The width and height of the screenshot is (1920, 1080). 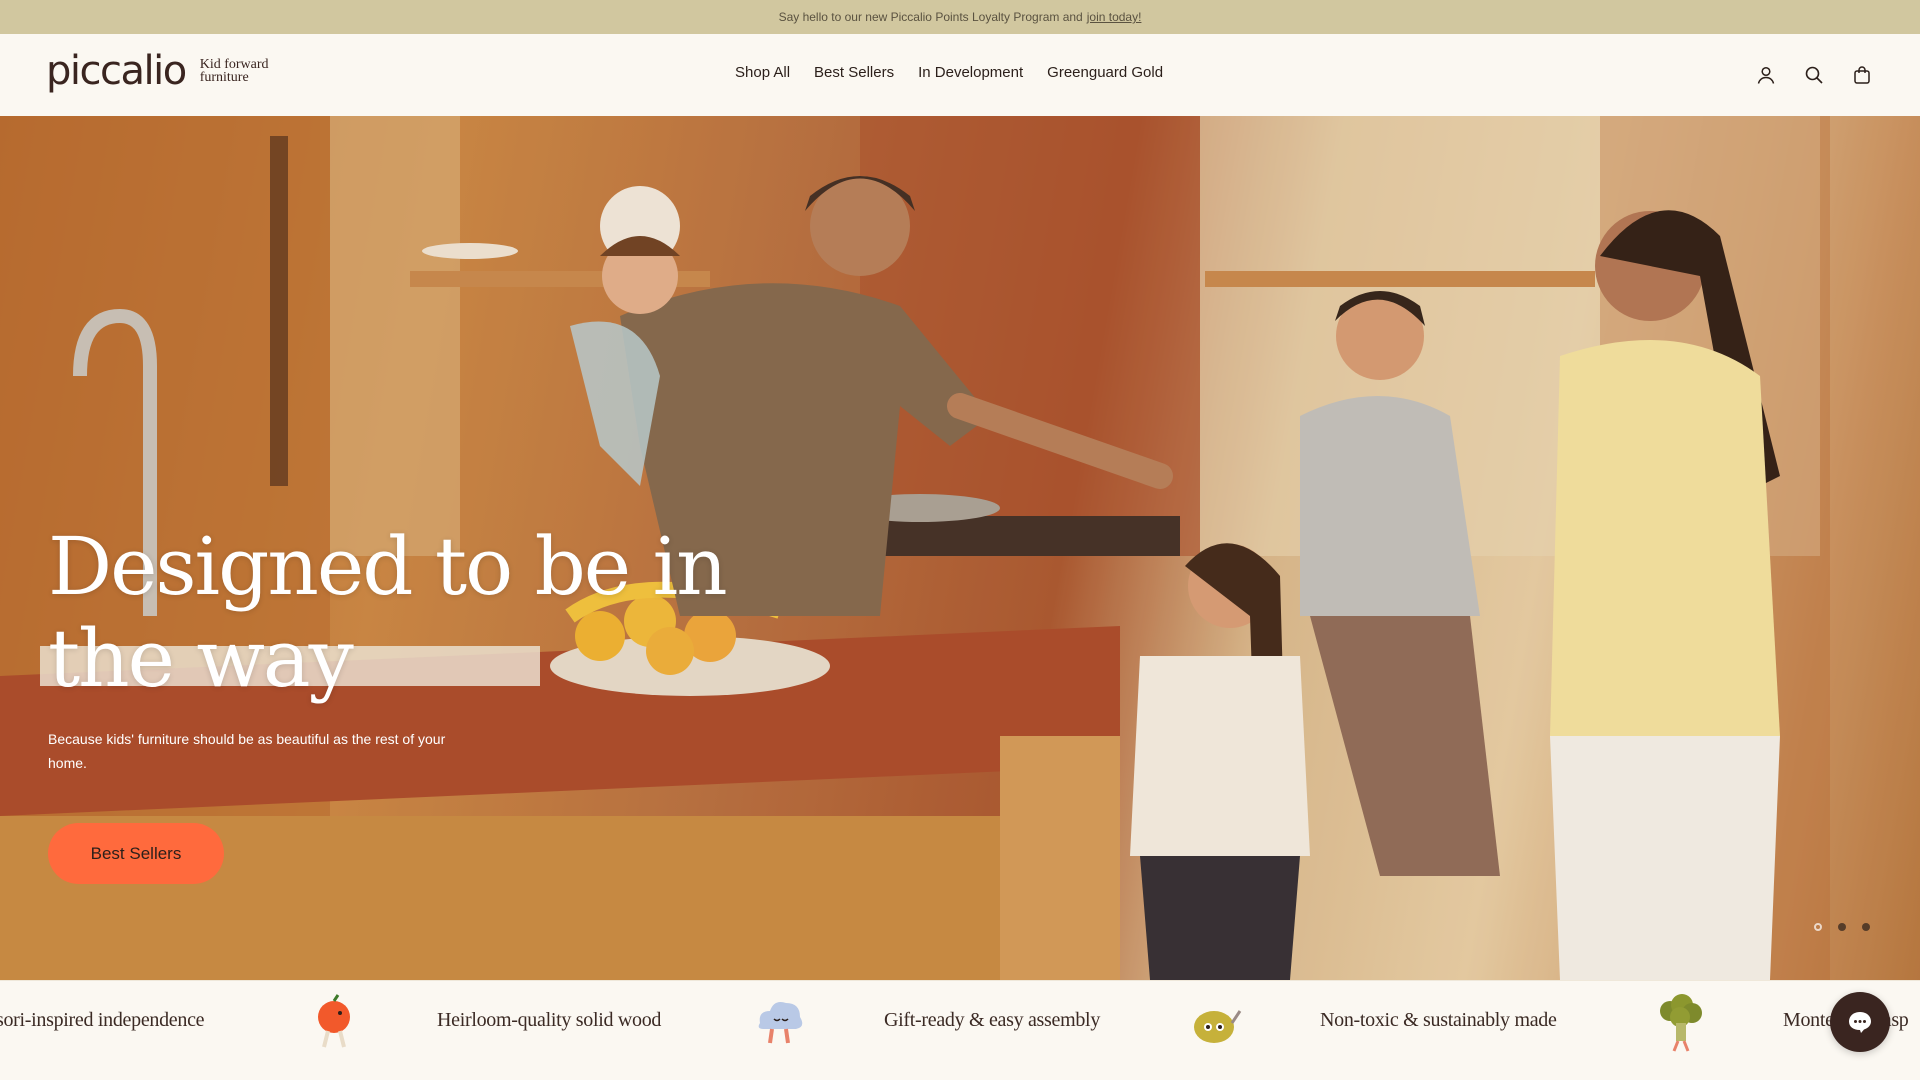 I want to click on chat-button, so click(x=1860, y=1022).